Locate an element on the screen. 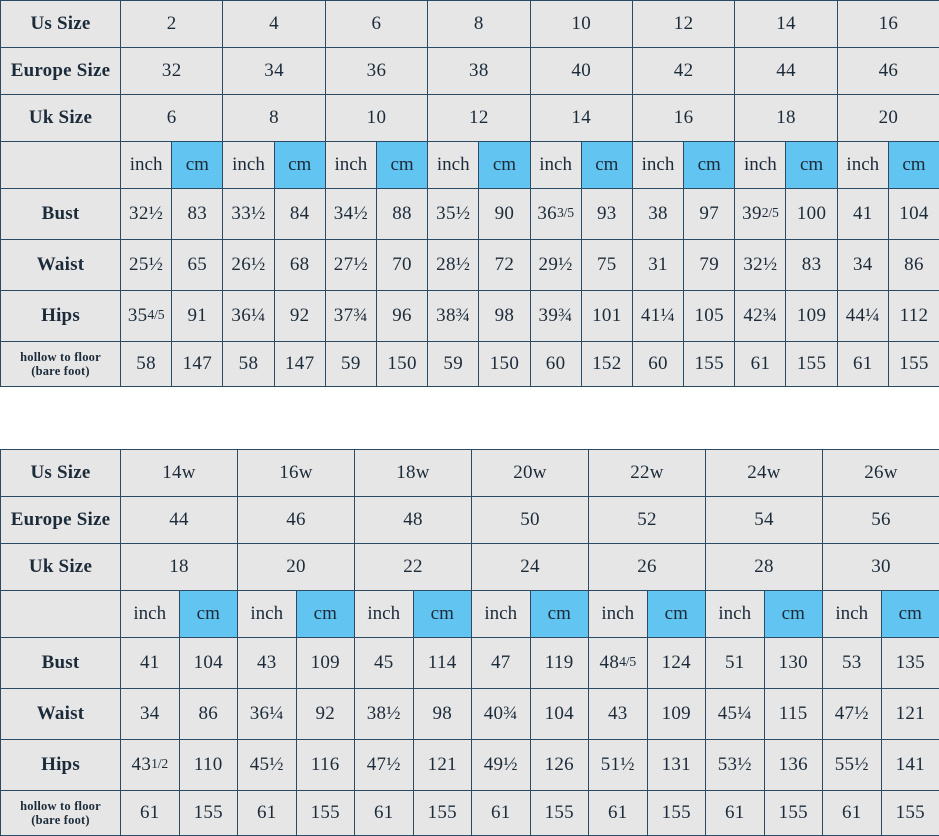  size-value-cell: 22 is located at coordinates (413, 567).